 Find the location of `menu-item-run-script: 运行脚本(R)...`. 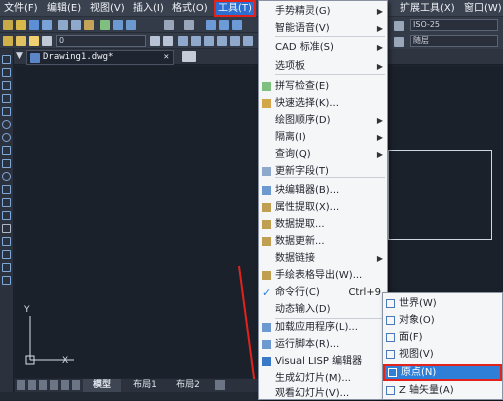

menu-item-run-script: 运行脚本(R)... is located at coordinates (323, 344).